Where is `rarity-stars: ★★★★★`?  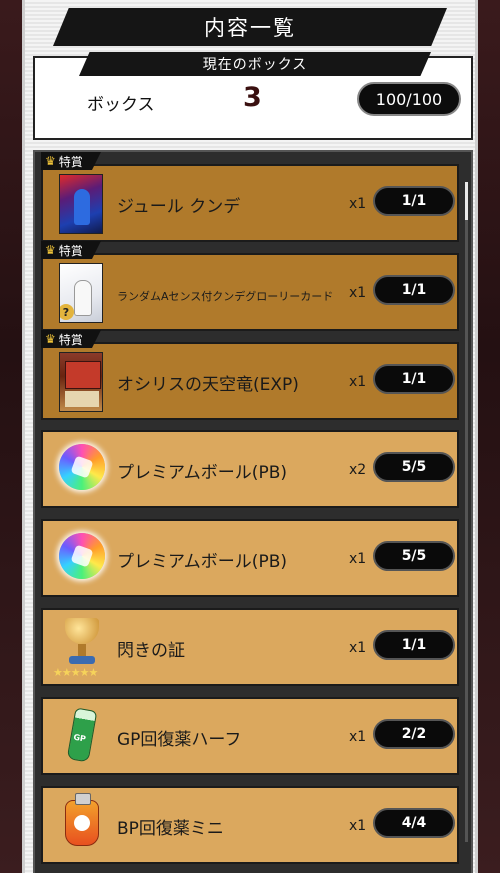
rarity-stars: ★★★★★ is located at coordinates (75, 672).